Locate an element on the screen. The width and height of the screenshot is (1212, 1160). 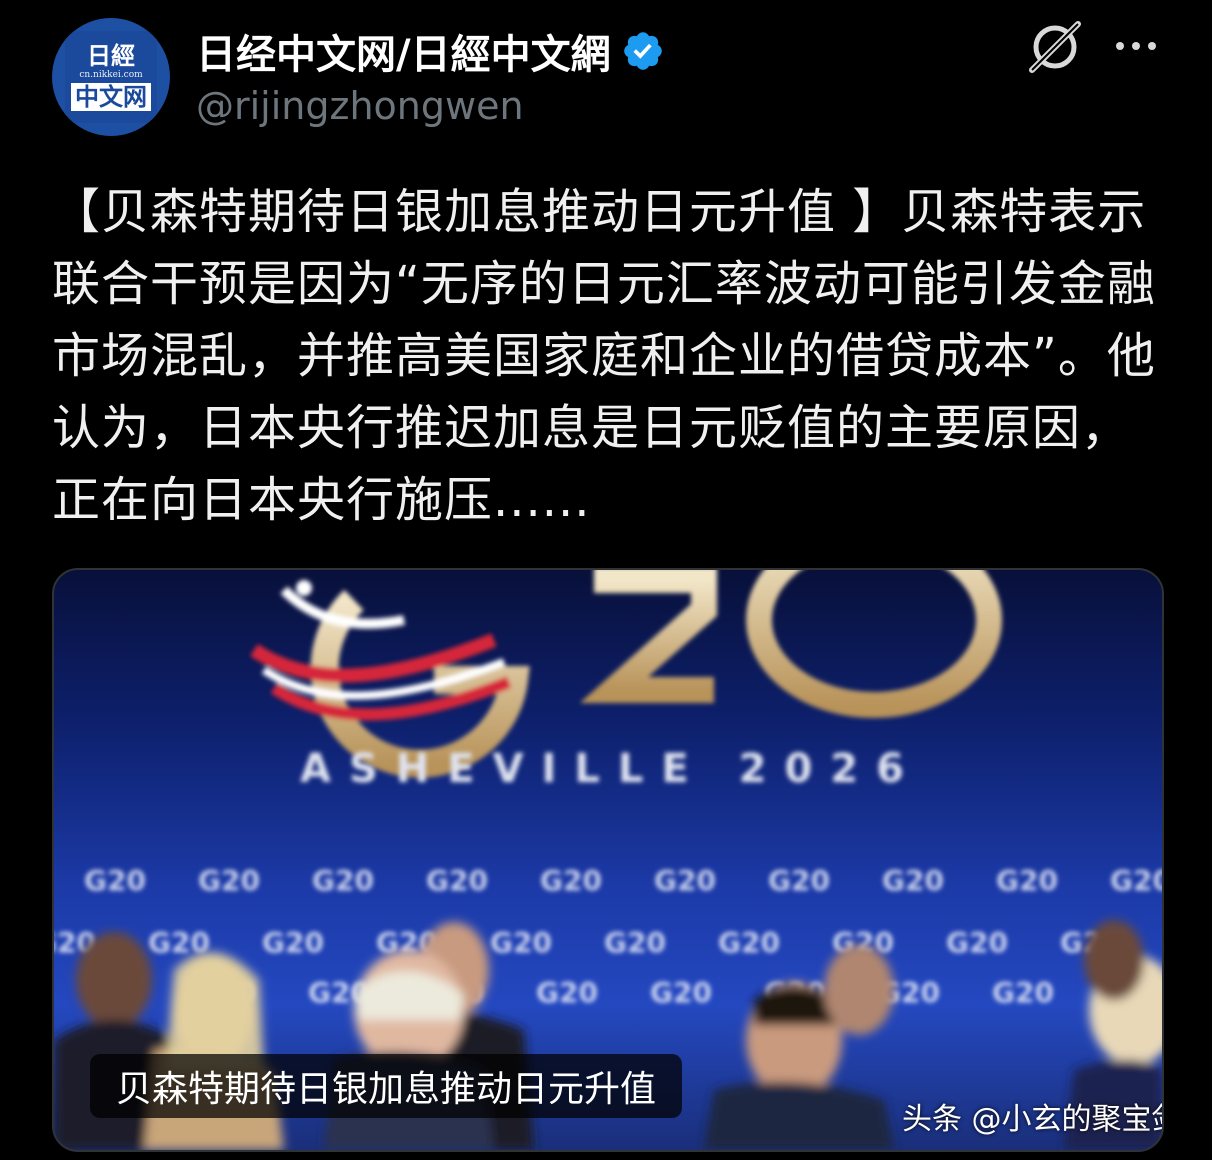
avatar-logo-url: cn.nikkei.com is located at coordinates (111, 75).